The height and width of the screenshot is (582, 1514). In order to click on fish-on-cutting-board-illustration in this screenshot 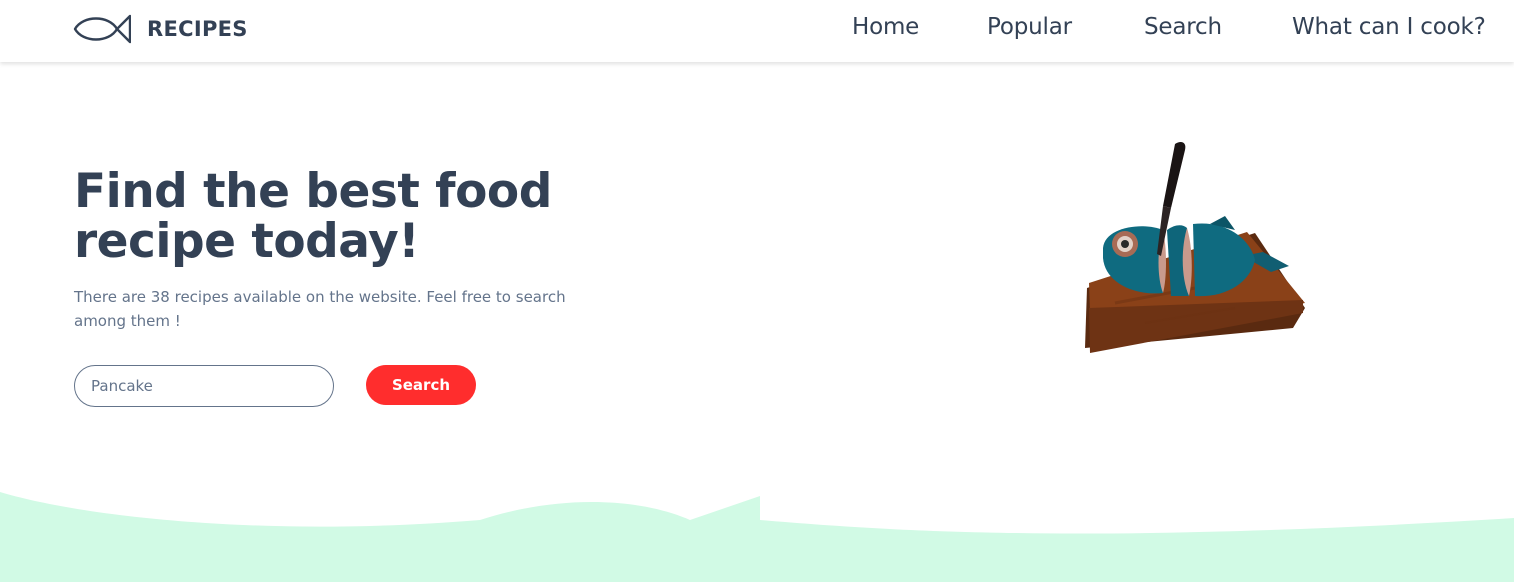, I will do `click(1195, 247)`.